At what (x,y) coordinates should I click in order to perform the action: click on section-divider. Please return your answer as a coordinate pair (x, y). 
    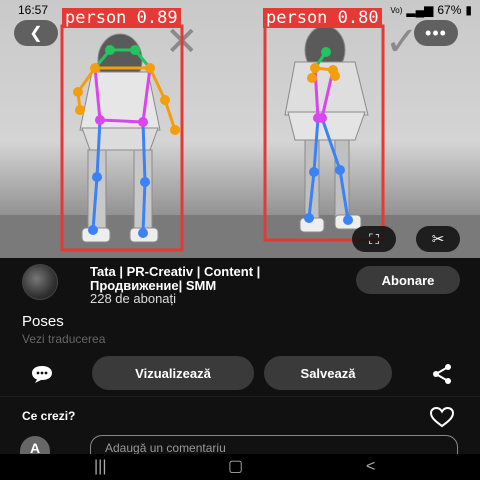
    Looking at the image, I should click on (240, 396).